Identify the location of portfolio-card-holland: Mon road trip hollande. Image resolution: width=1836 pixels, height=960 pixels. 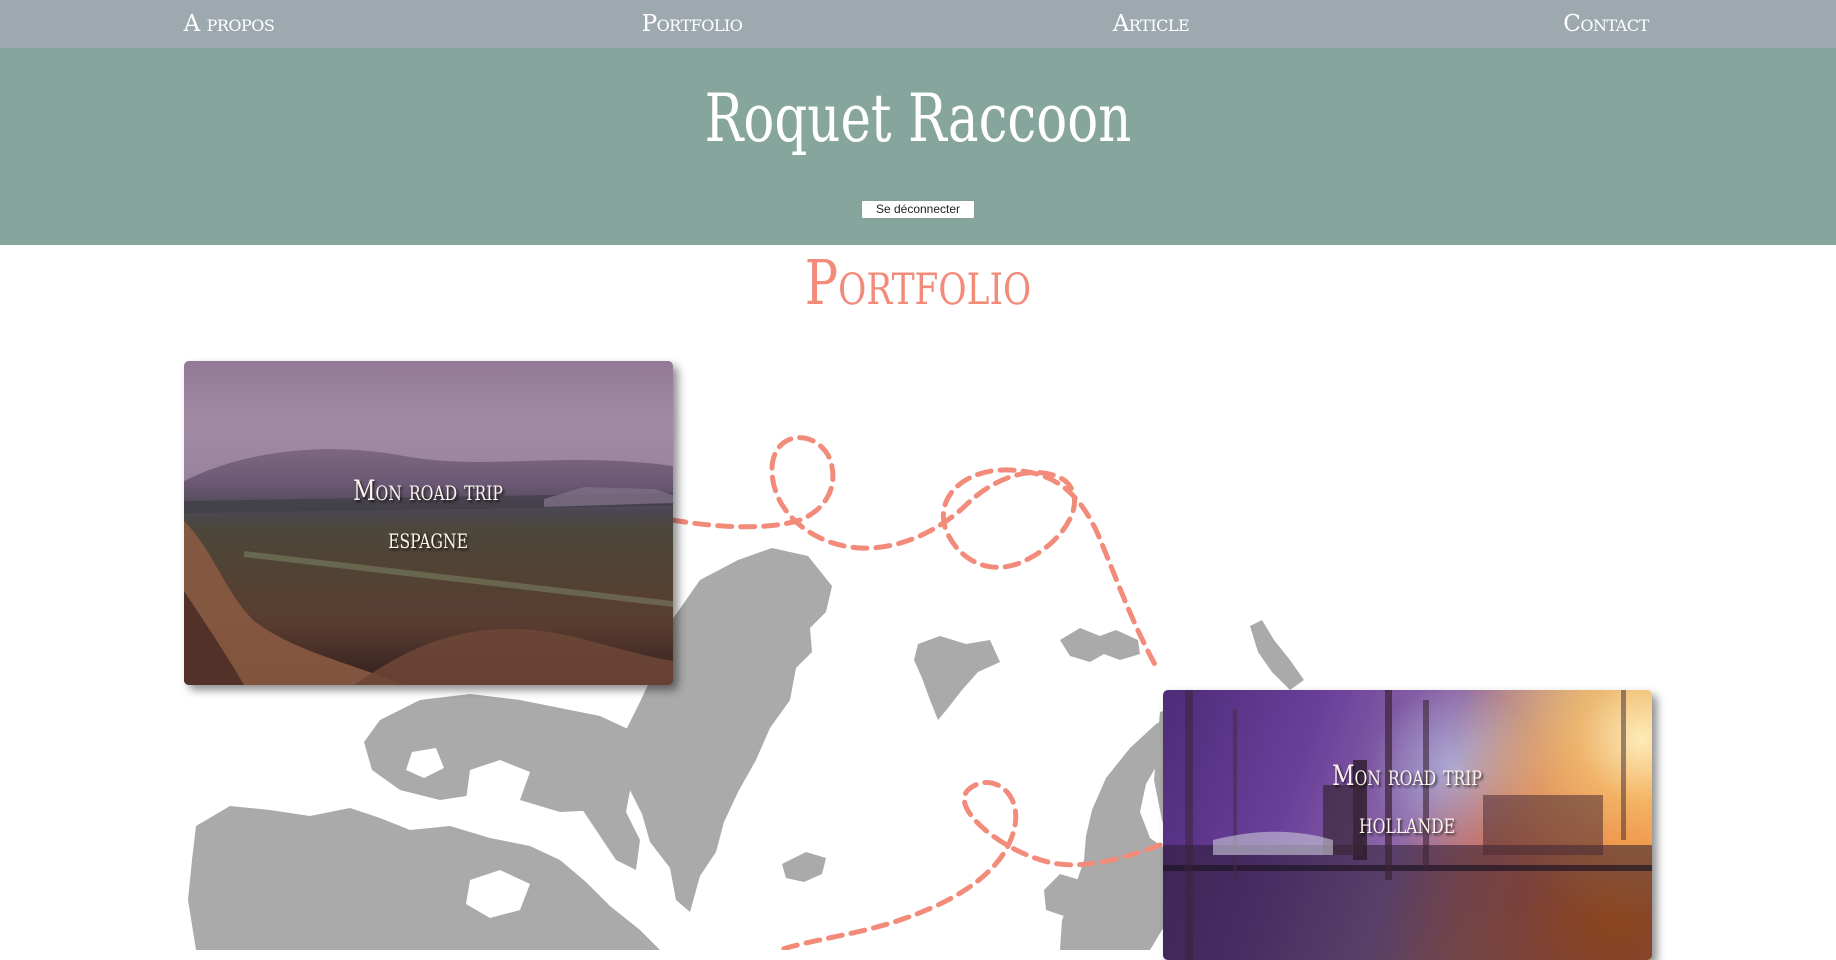
(1407, 825).